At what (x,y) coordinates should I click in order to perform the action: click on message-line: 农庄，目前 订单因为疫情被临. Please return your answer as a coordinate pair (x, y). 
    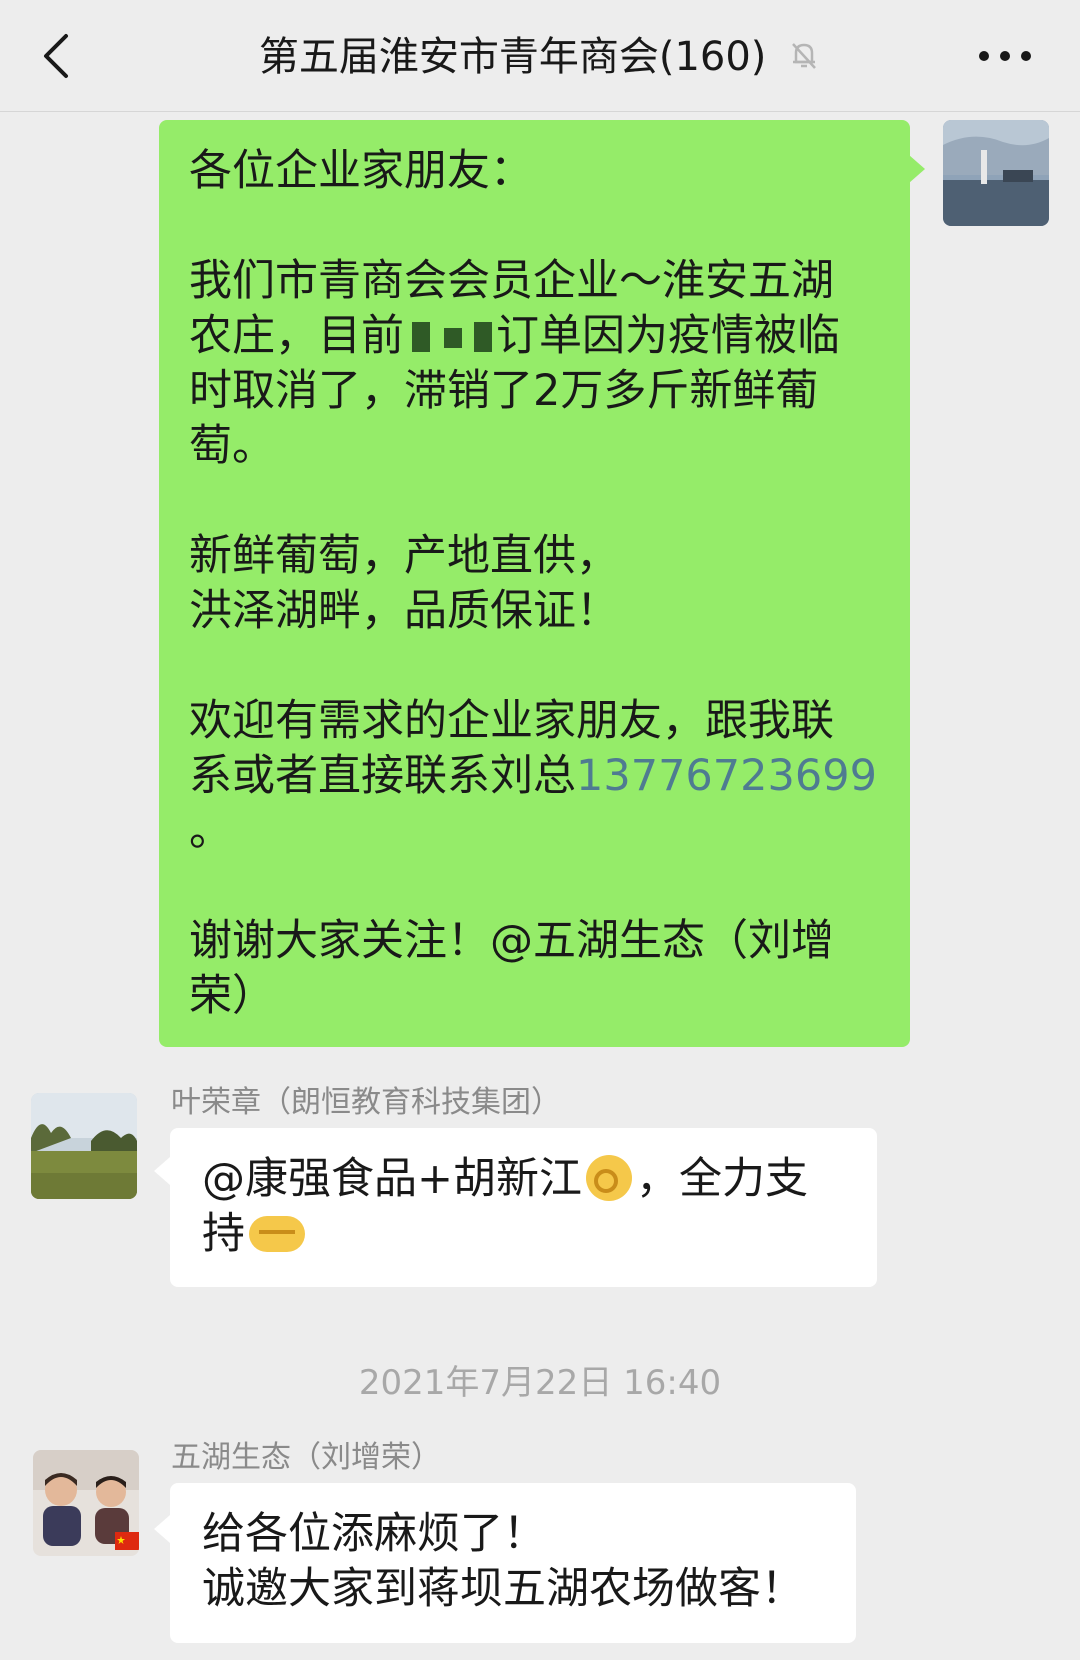
    Looking at the image, I should click on (514, 336).